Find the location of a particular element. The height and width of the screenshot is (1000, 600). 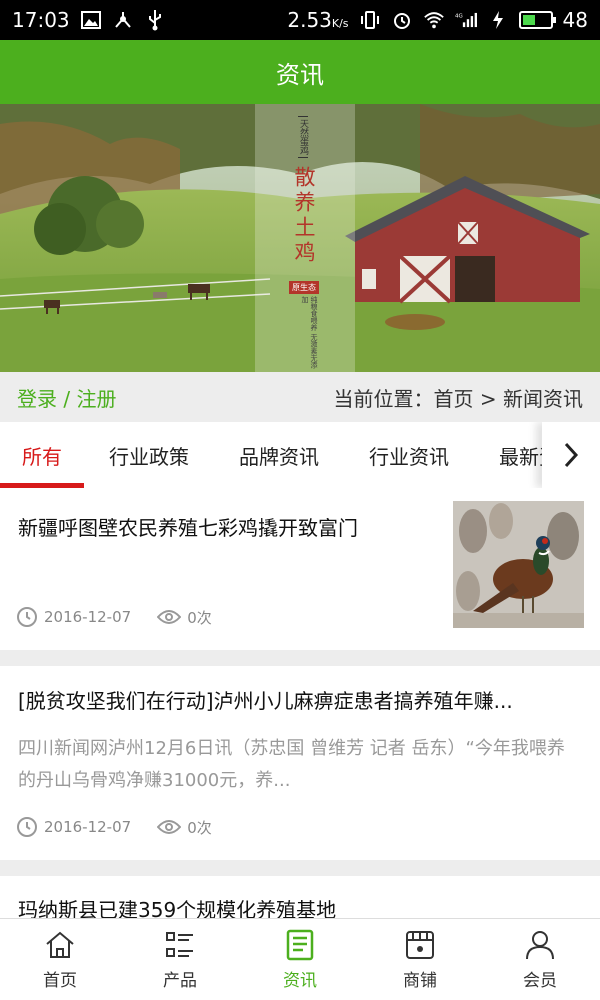

usb-icon is located at coordinates (155, 20).